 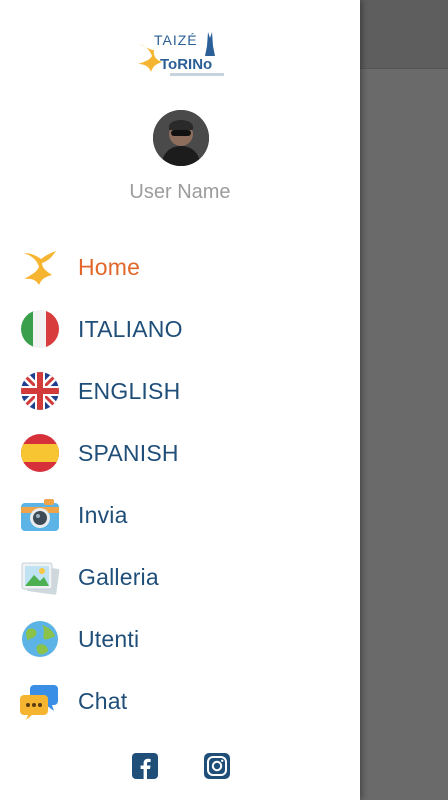 I want to click on menu-item-label: Utenti, so click(x=109, y=638).